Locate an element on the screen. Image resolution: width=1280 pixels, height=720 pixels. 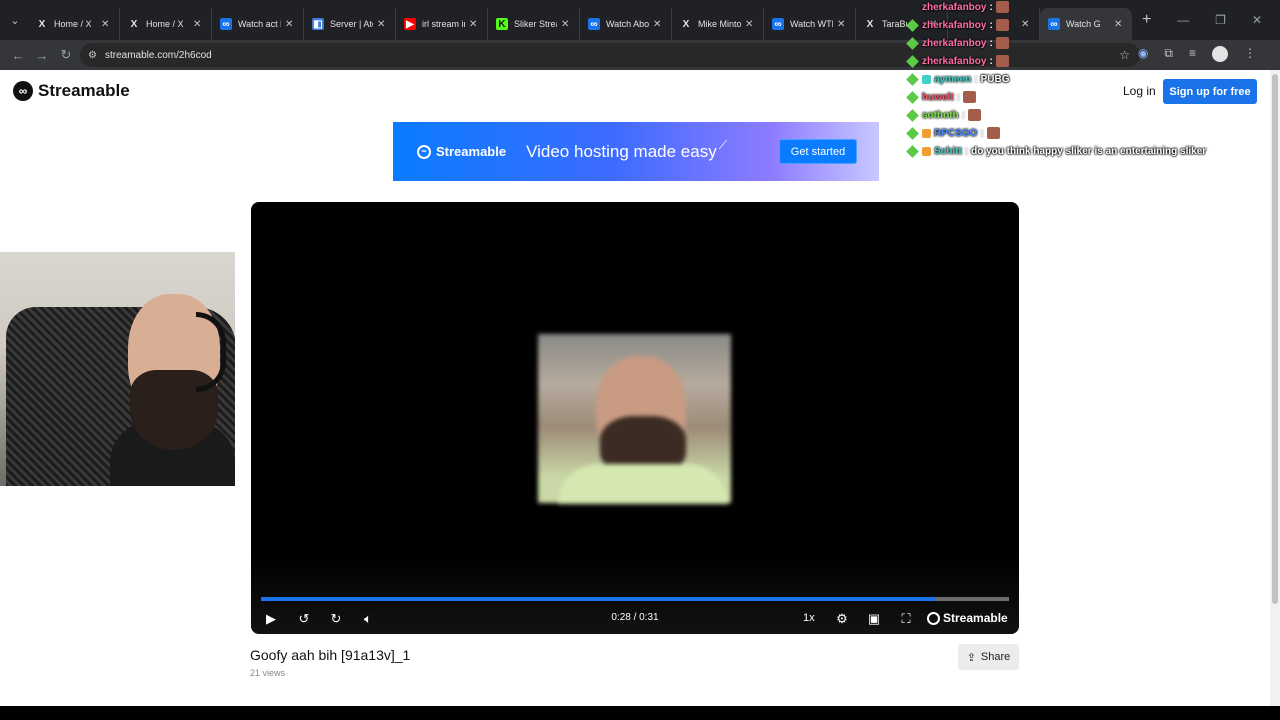
play-icon: ▶ is located at coordinates (271, 619).